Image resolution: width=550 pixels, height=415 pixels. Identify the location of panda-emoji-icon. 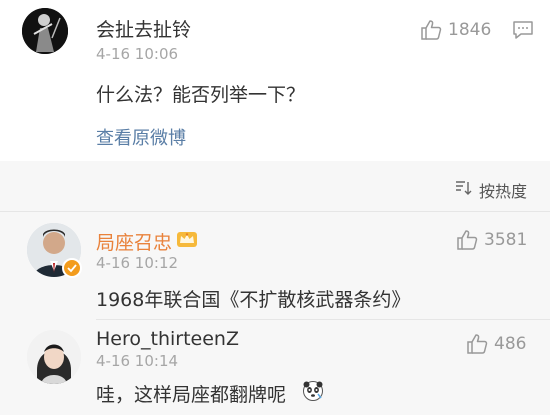
(313, 391).